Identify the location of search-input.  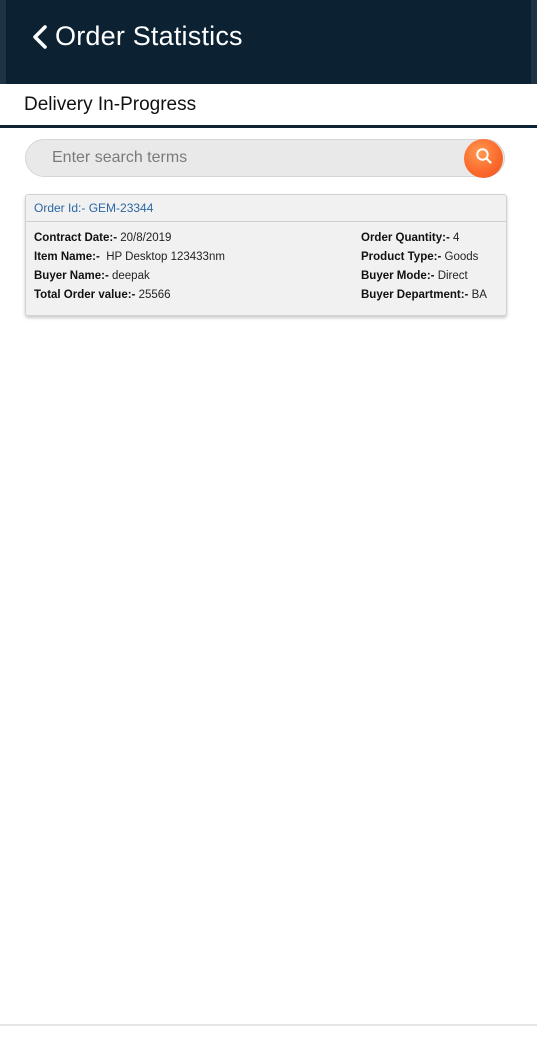
(241, 158).